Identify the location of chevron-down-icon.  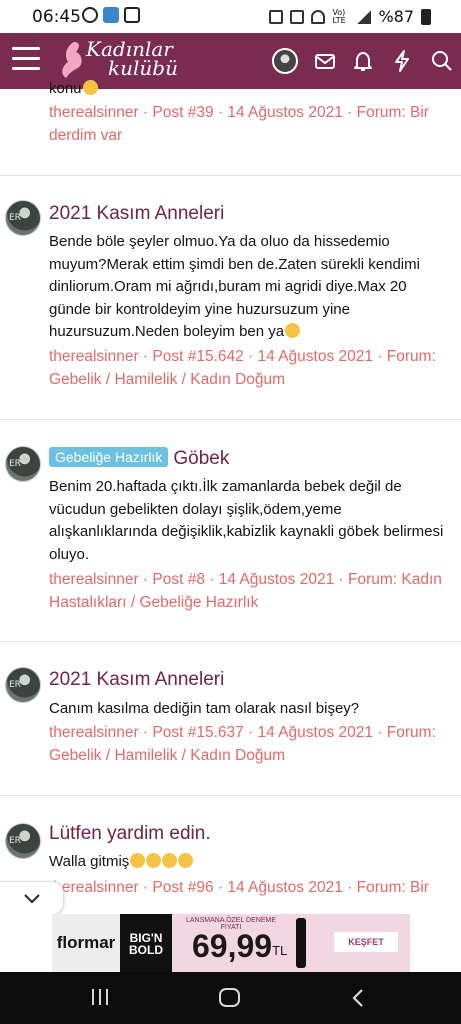
(32, 899).